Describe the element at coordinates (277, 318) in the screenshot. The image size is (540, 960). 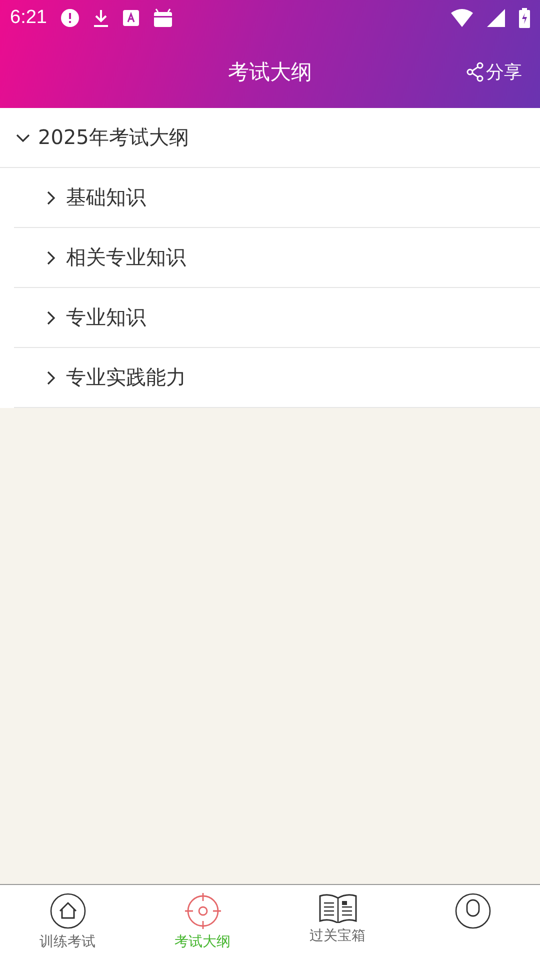
I see `outline-item: 专业知识` at that location.